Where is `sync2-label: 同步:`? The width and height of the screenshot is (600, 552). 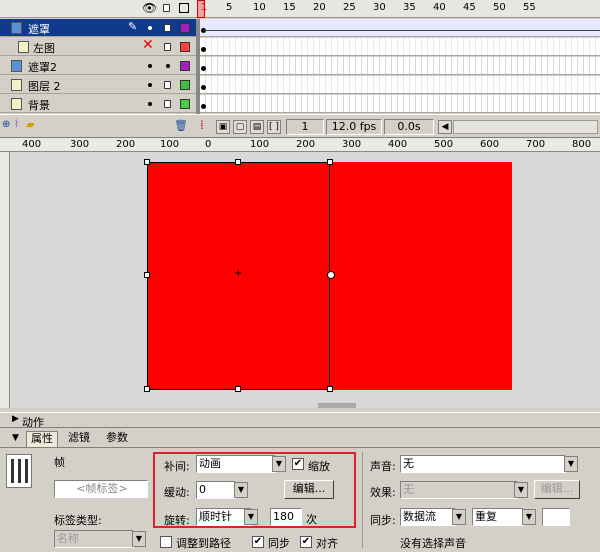 sync2-label: 同步: is located at coordinates (383, 520).